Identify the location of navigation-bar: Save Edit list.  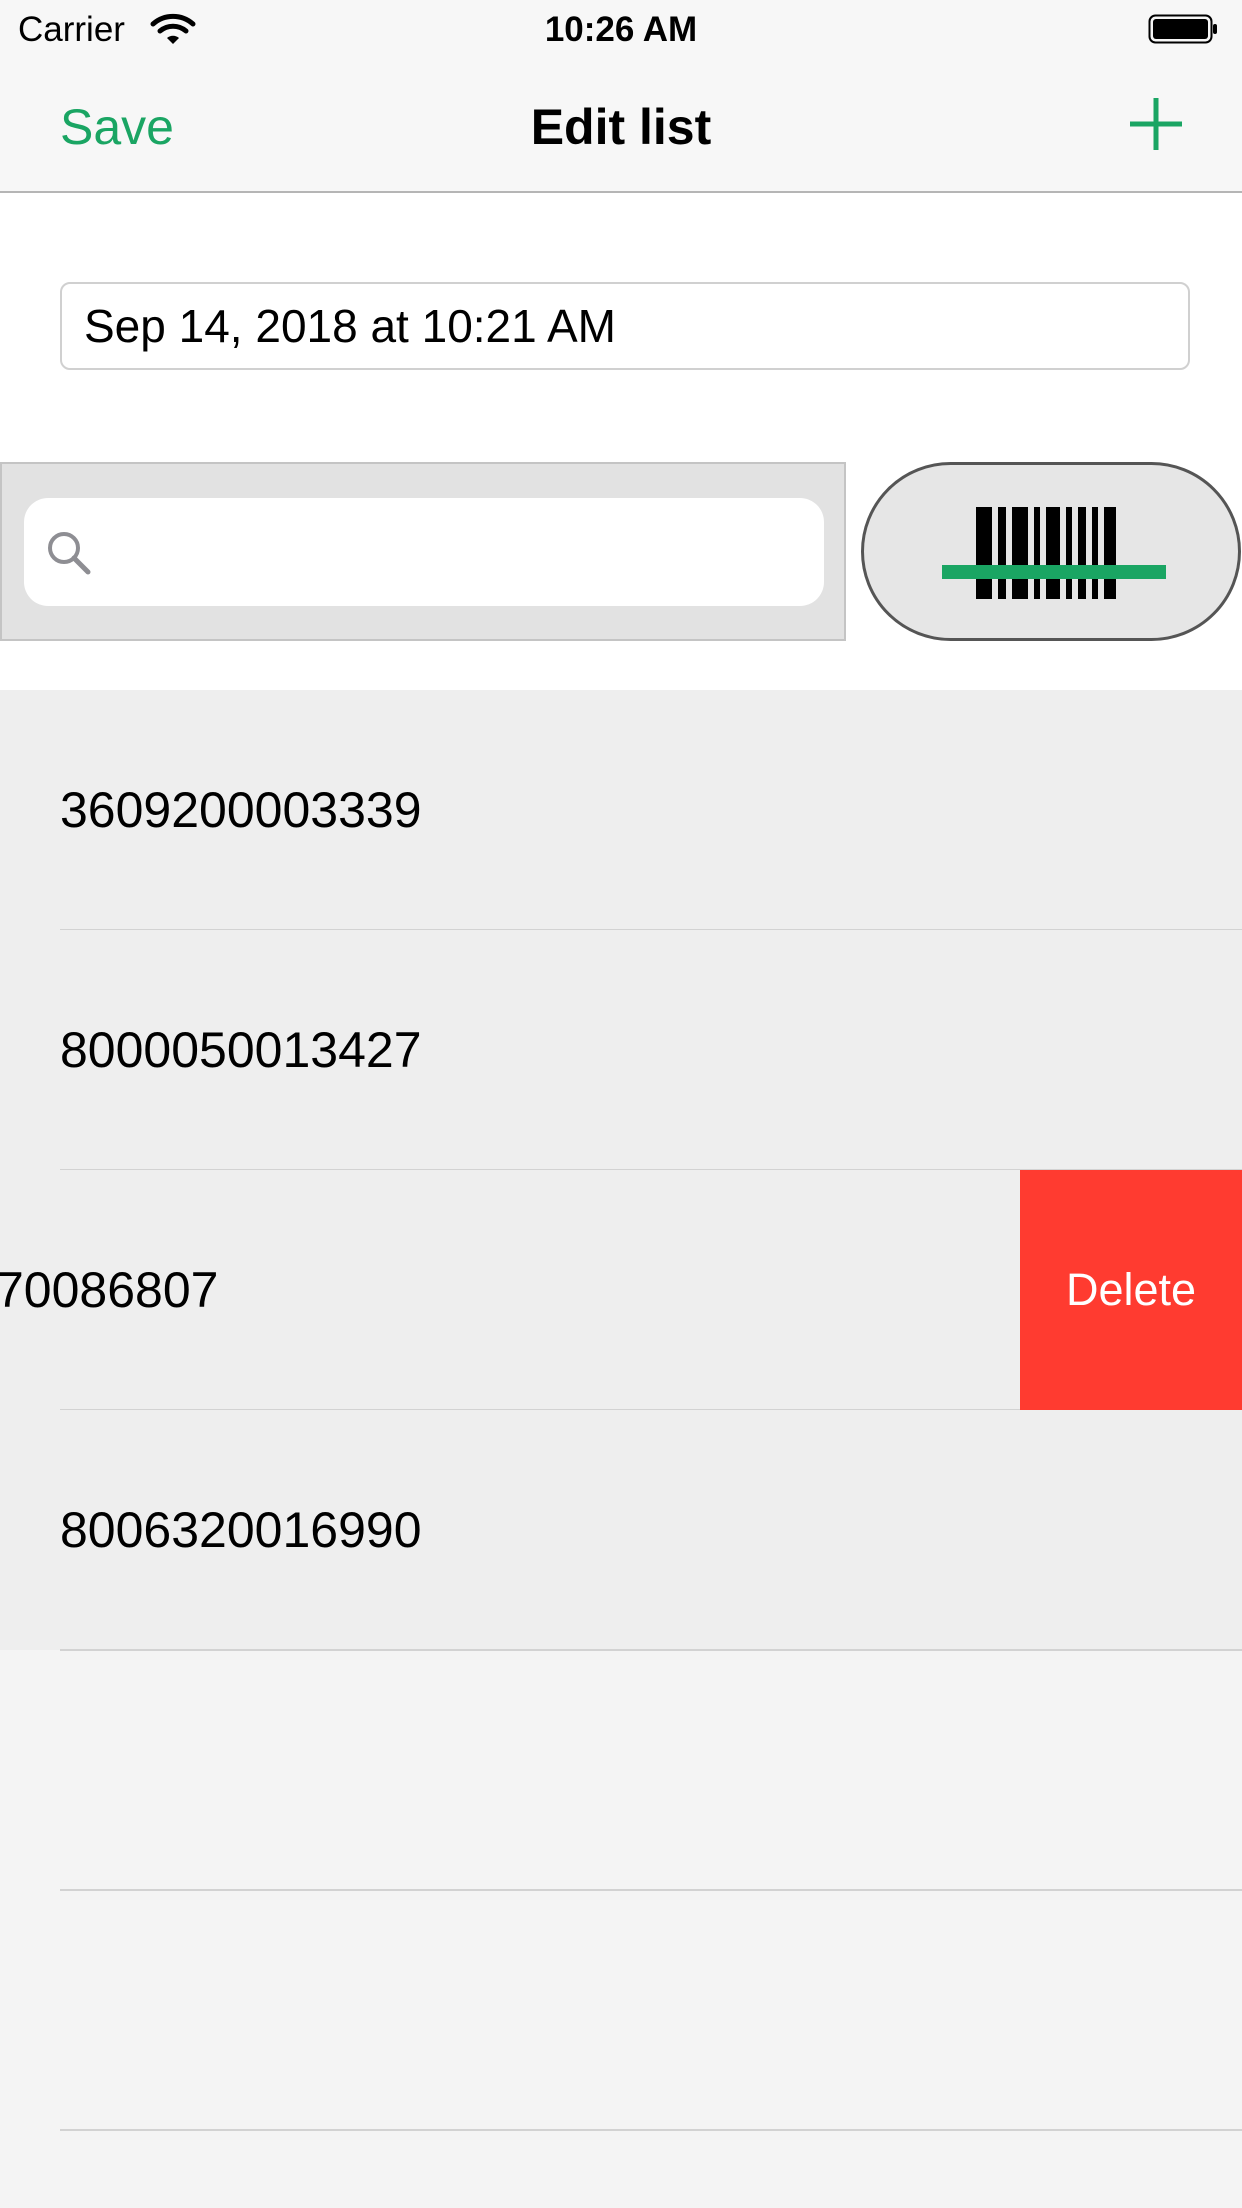
(621, 126).